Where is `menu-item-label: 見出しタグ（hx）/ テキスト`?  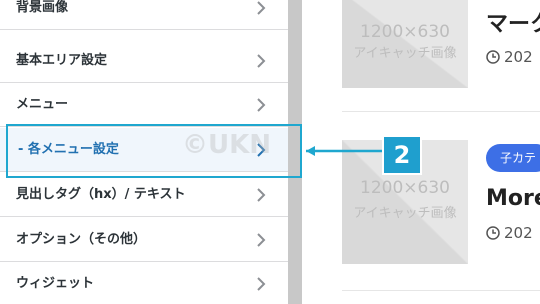 menu-item-label: 見出しタグ（hx）/ テキスト is located at coordinates (101, 194).